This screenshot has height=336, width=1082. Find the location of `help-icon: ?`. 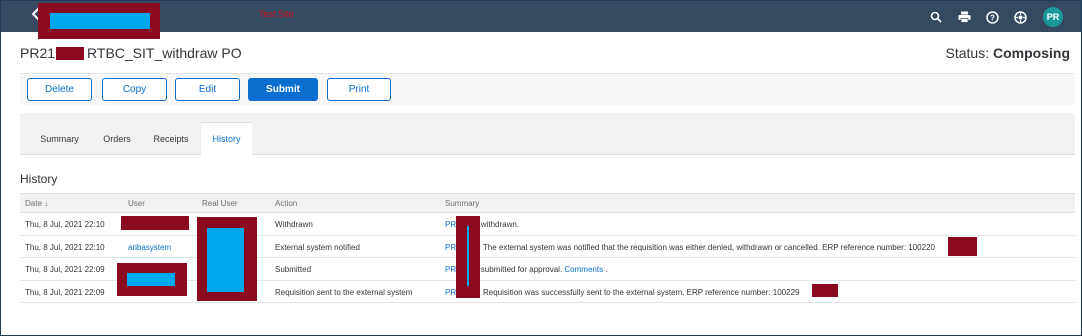

help-icon: ? is located at coordinates (992, 17).